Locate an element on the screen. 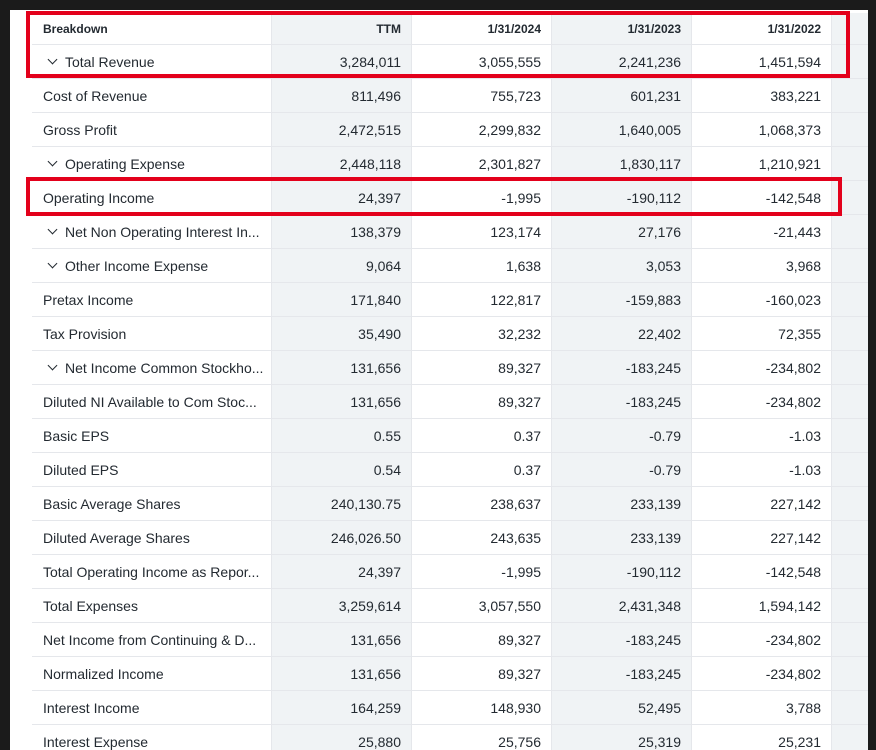 The width and height of the screenshot is (876, 750). table-row-interest-expense: Interest Expense 25,880 25,756 25,319 25,231 is located at coordinates (450, 737).